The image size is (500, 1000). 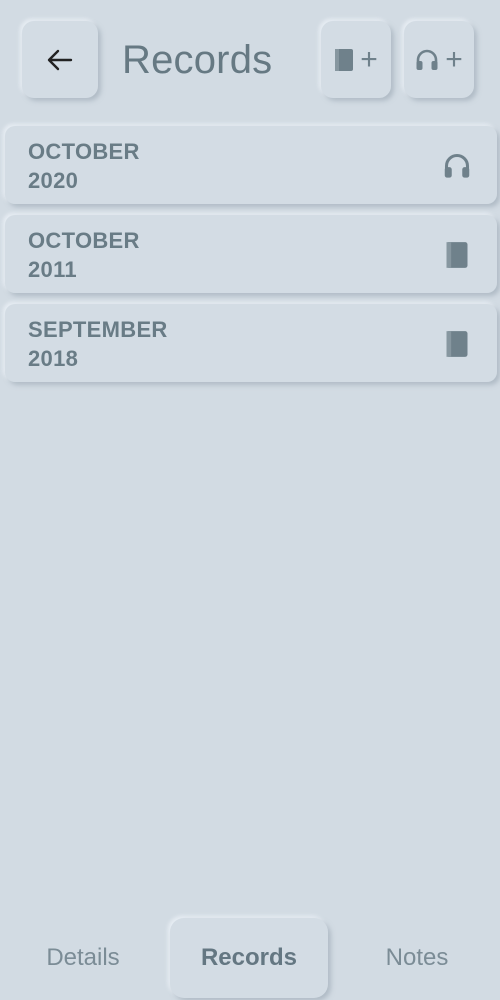 I want to click on add-audio-record-button: +, so click(x=439, y=59).